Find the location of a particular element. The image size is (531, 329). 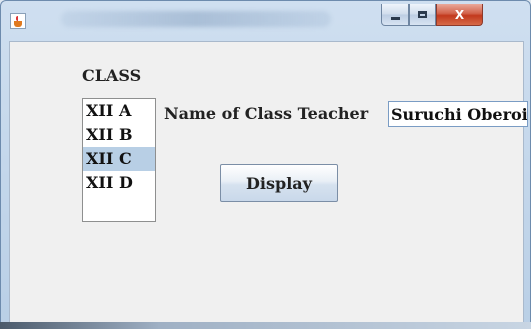

list-item-xii-b: XII B is located at coordinates (119, 135).